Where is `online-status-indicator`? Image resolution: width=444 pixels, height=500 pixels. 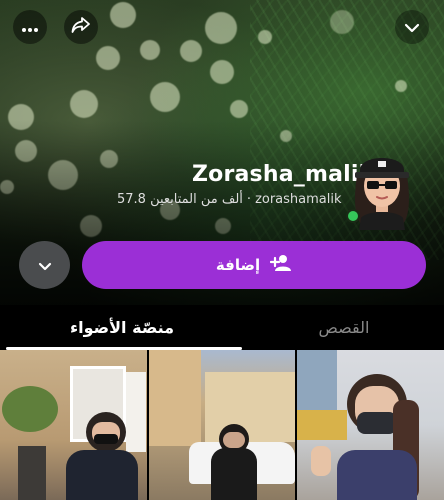 online-status-indicator is located at coordinates (353, 216).